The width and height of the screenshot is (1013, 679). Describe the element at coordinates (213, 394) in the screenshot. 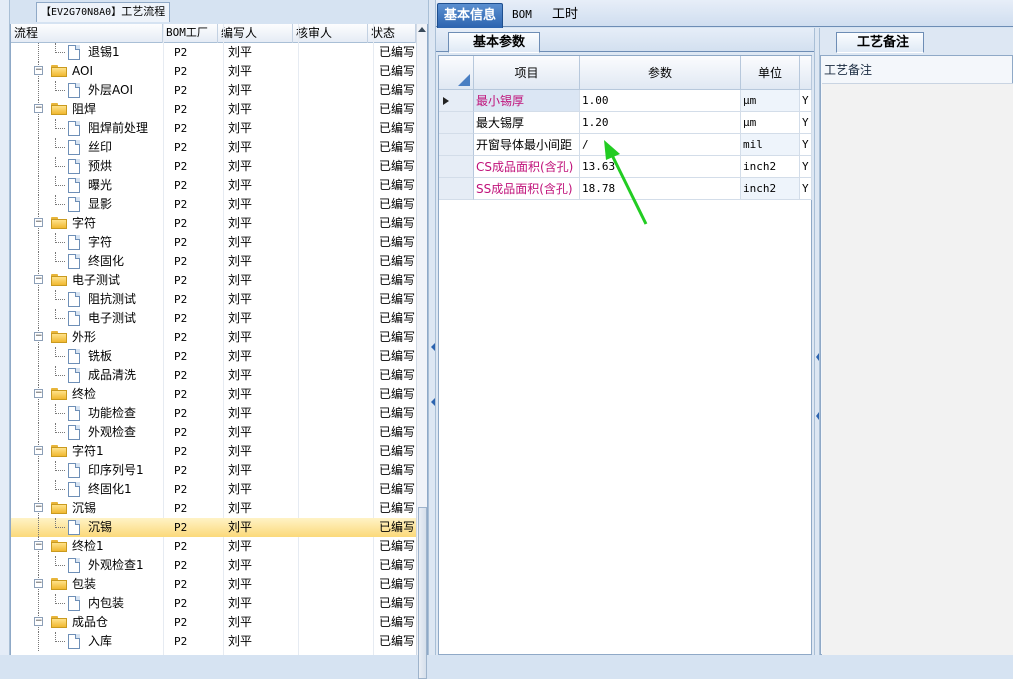

I see `tree-group-row: − 终检 P2 刘平 已编写` at that location.